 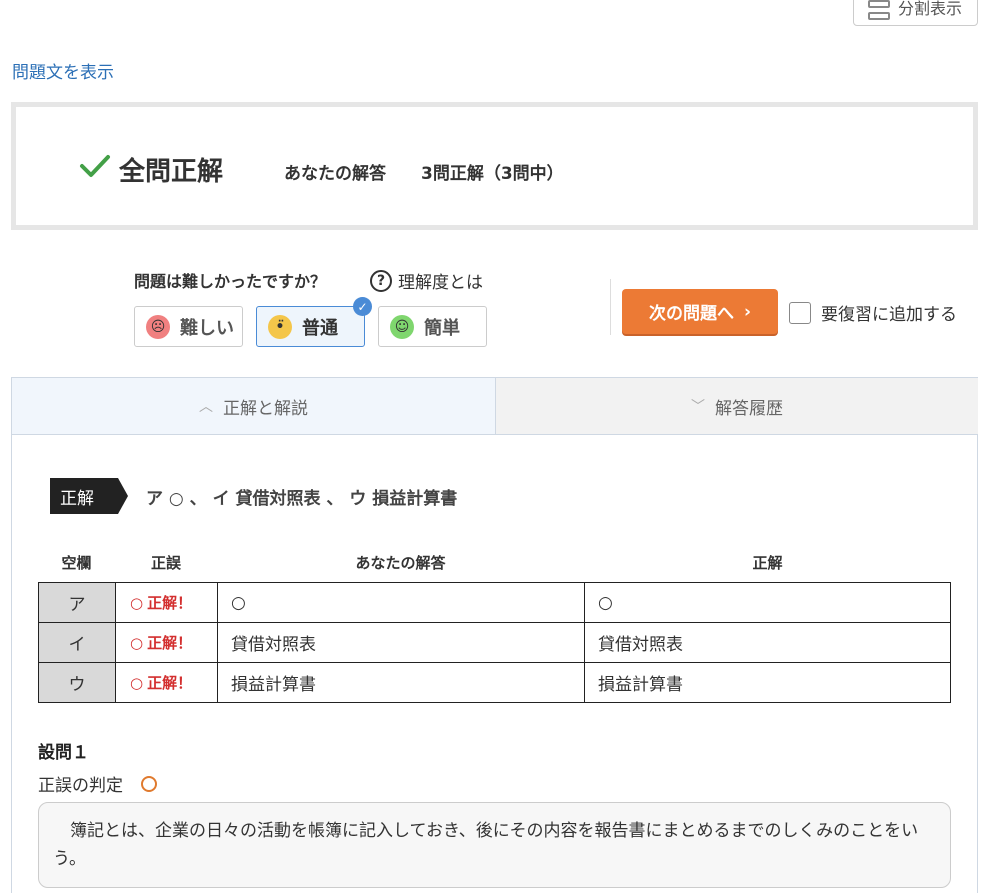 What do you see at coordinates (767, 682) in the screenshot?
I see `correct-answer-cell: 損益計算書` at bounding box center [767, 682].